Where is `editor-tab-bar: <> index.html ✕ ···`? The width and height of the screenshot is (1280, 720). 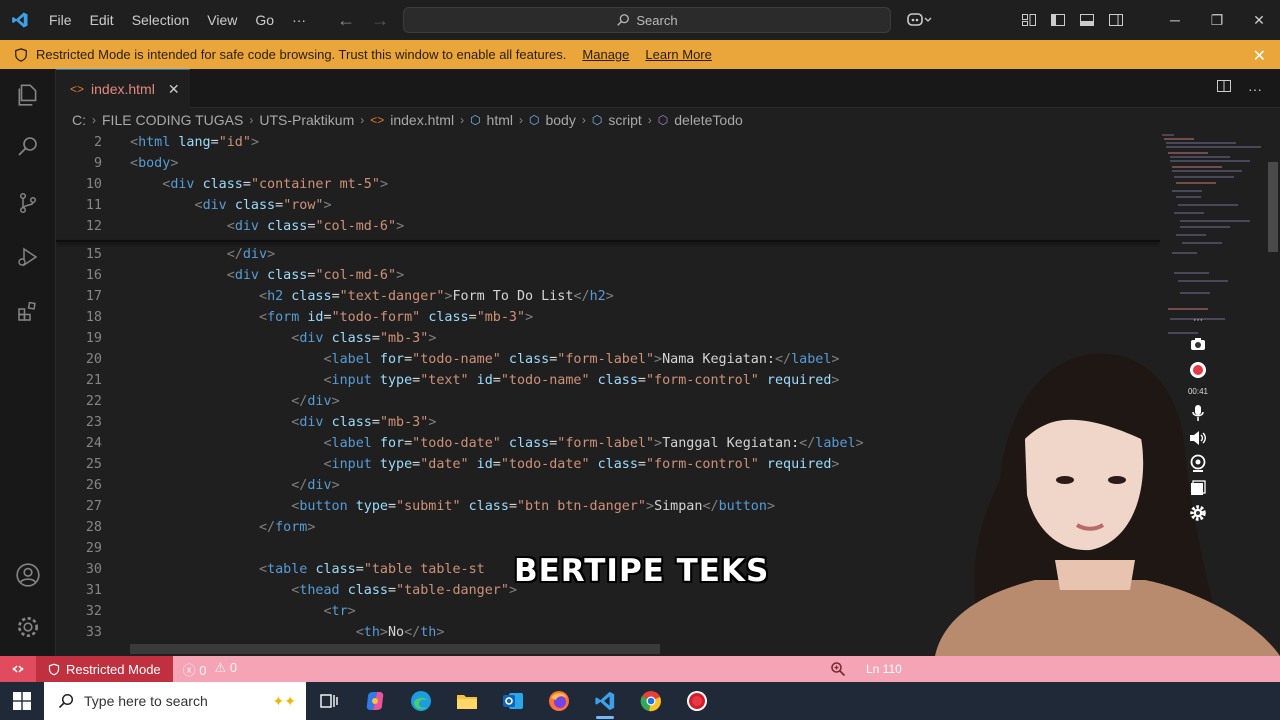
editor-tab-bar: <> index.html ✕ ··· is located at coordinates (668, 88).